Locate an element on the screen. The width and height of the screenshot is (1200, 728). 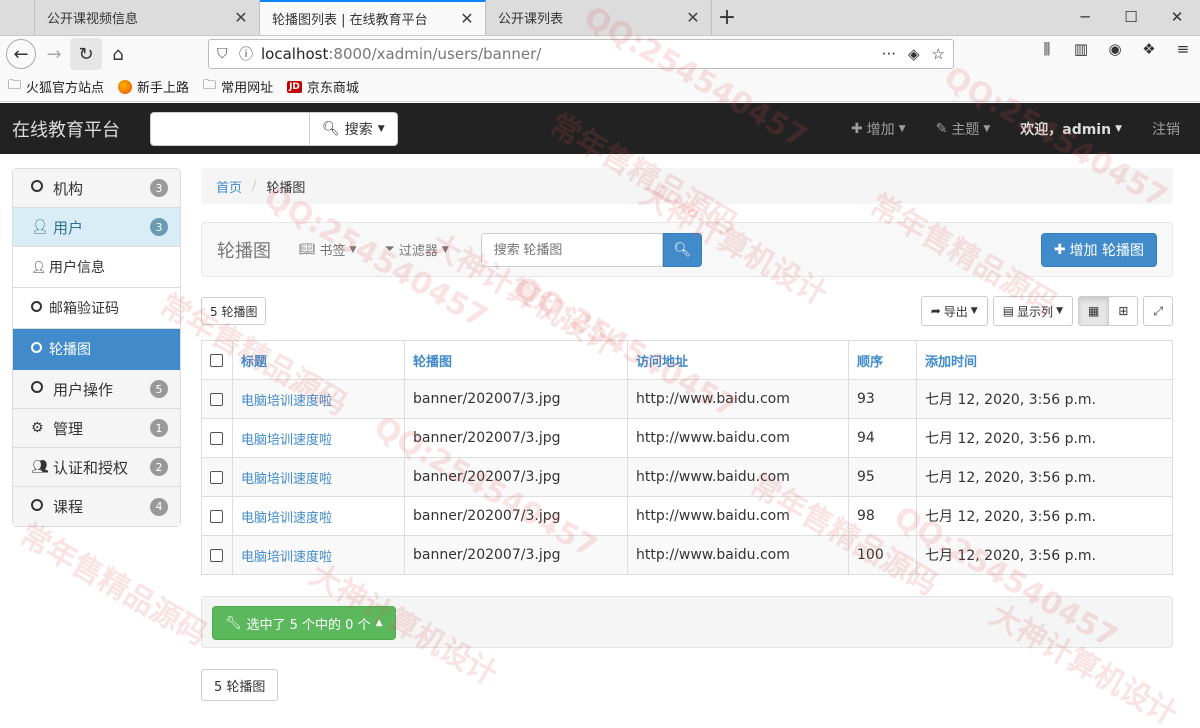
home-icon: ⌂ is located at coordinates (118, 54).